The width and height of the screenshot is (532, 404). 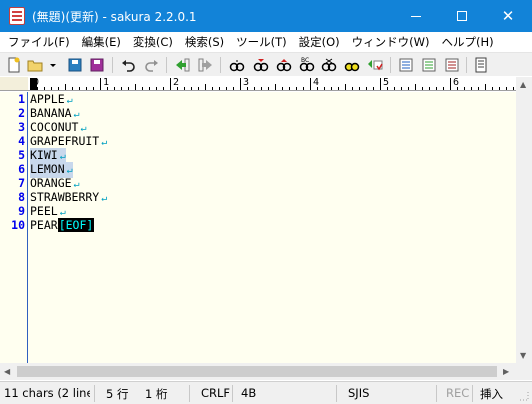 I want to click on editor-line: 2 BANANA ↵, so click(x=258, y=113).